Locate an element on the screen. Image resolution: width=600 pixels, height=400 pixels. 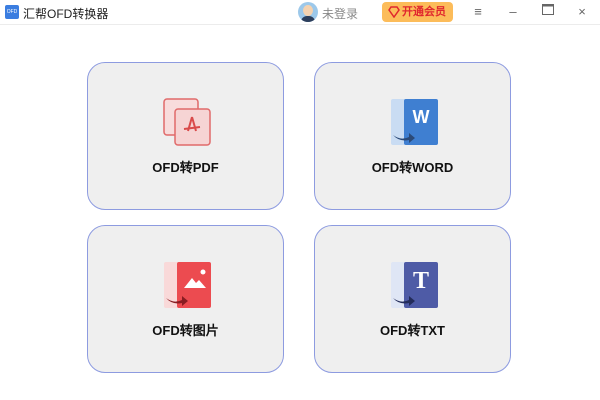
card-label: OFD转TXT is located at coordinates (412, 330).